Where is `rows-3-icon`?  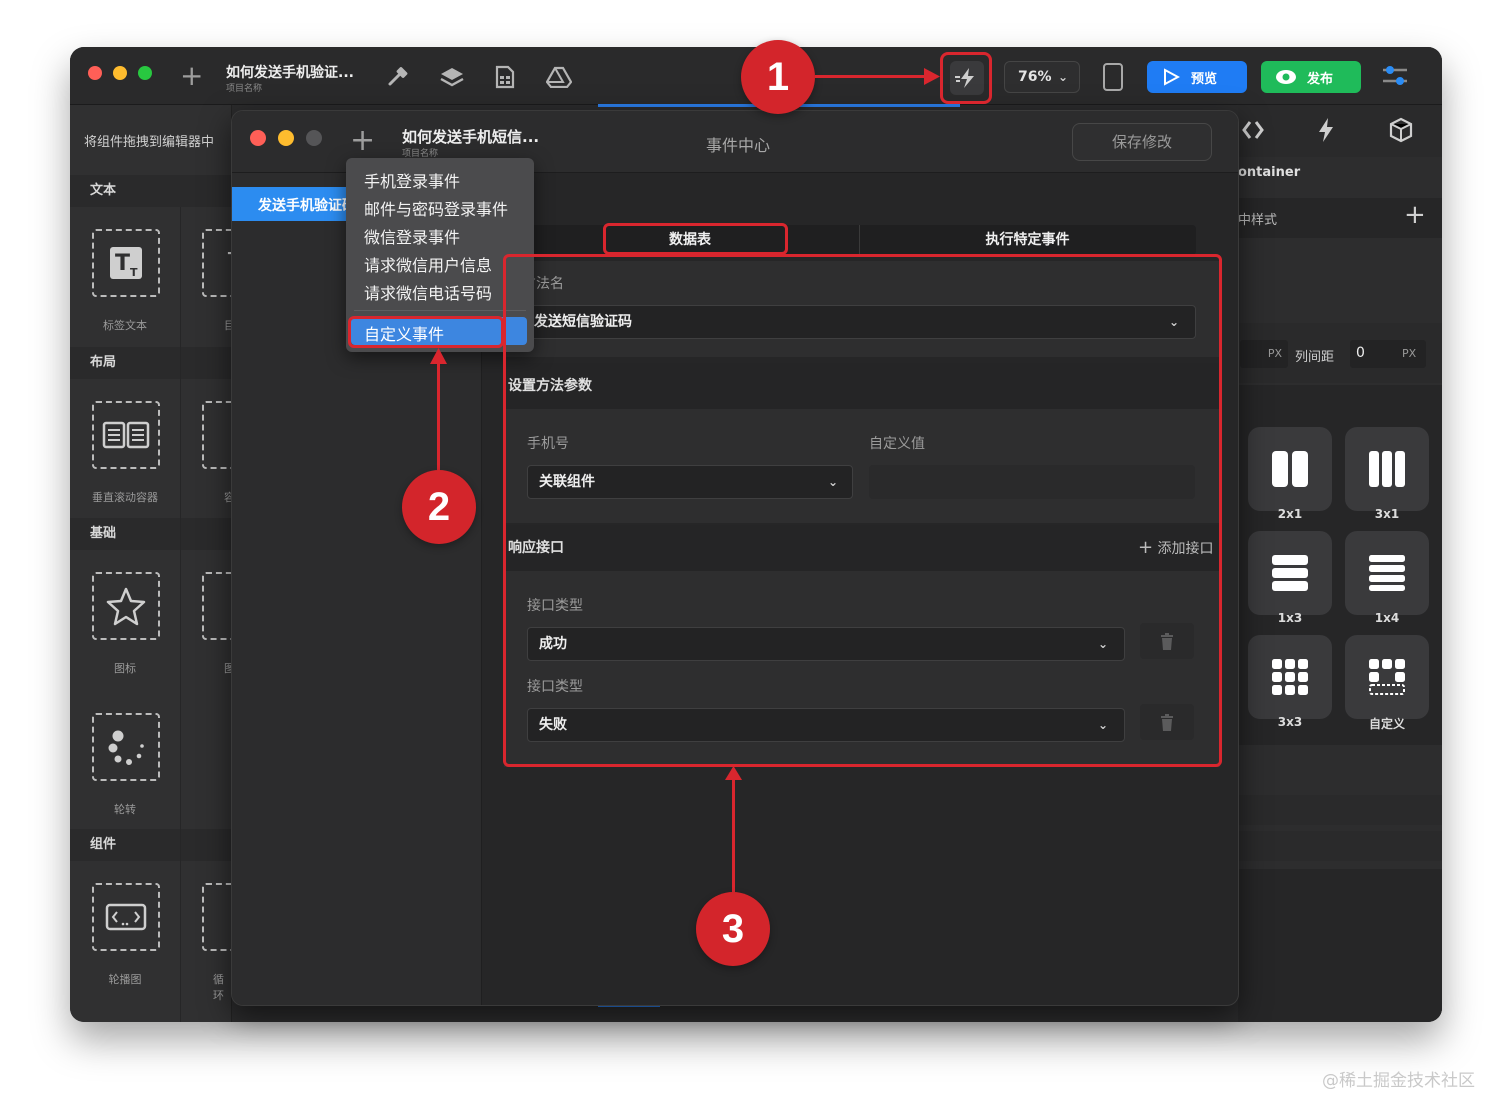
rows-3-icon is located at coordinates (1290, 573).